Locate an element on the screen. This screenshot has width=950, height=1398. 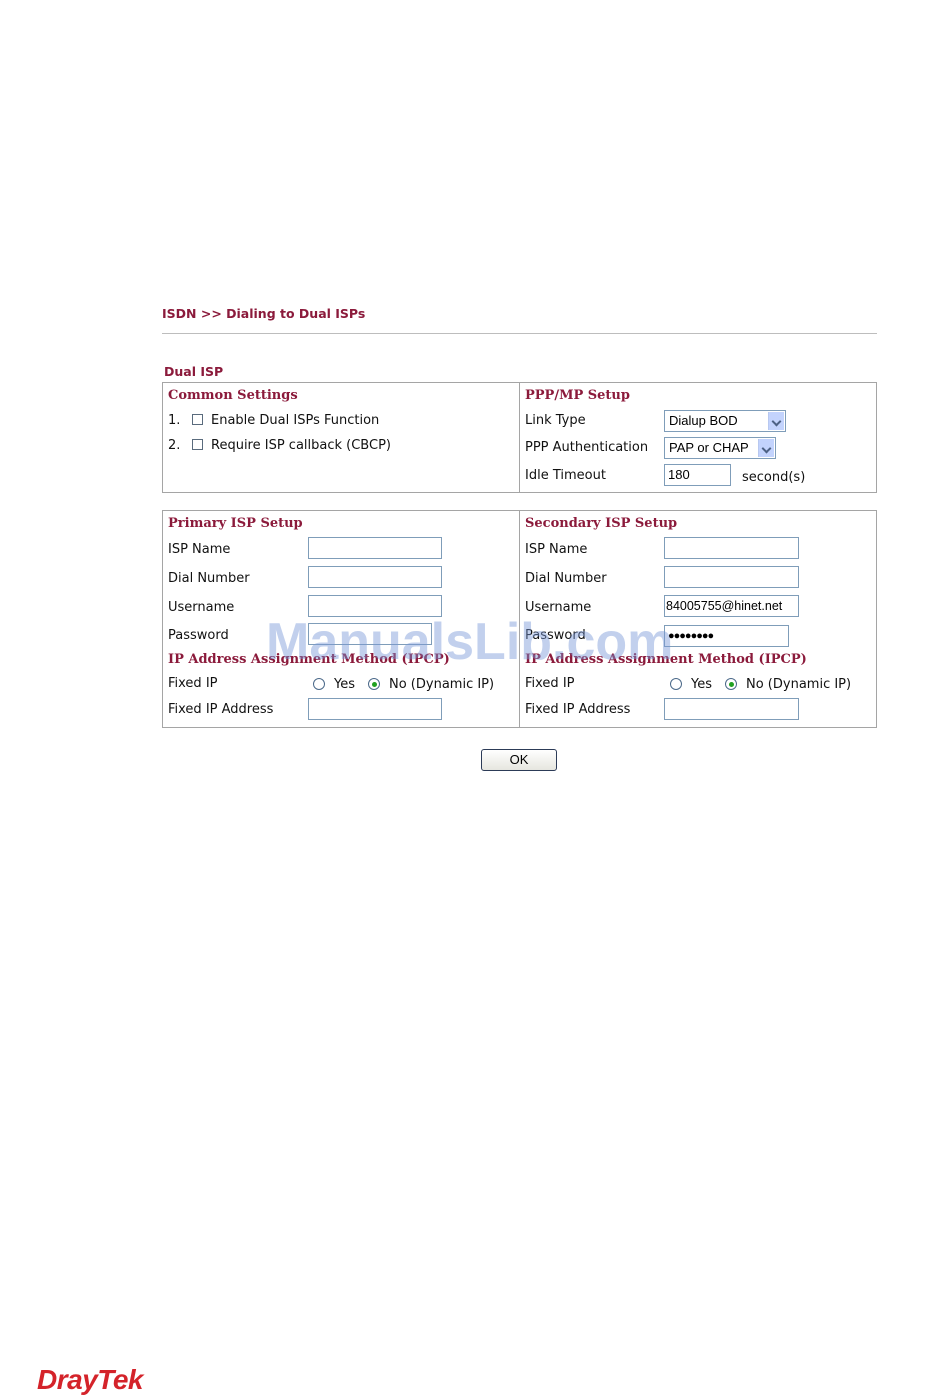
secondary-isp-name-input is located at coordinates (731, 548).